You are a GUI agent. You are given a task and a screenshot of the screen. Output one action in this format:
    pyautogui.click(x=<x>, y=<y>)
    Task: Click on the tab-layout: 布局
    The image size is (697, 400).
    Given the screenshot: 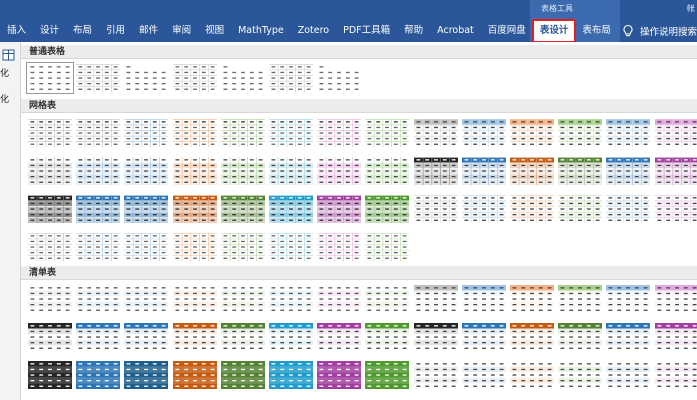 What is the action you would take?
    pyautogui.click(x=82, y=31)
    